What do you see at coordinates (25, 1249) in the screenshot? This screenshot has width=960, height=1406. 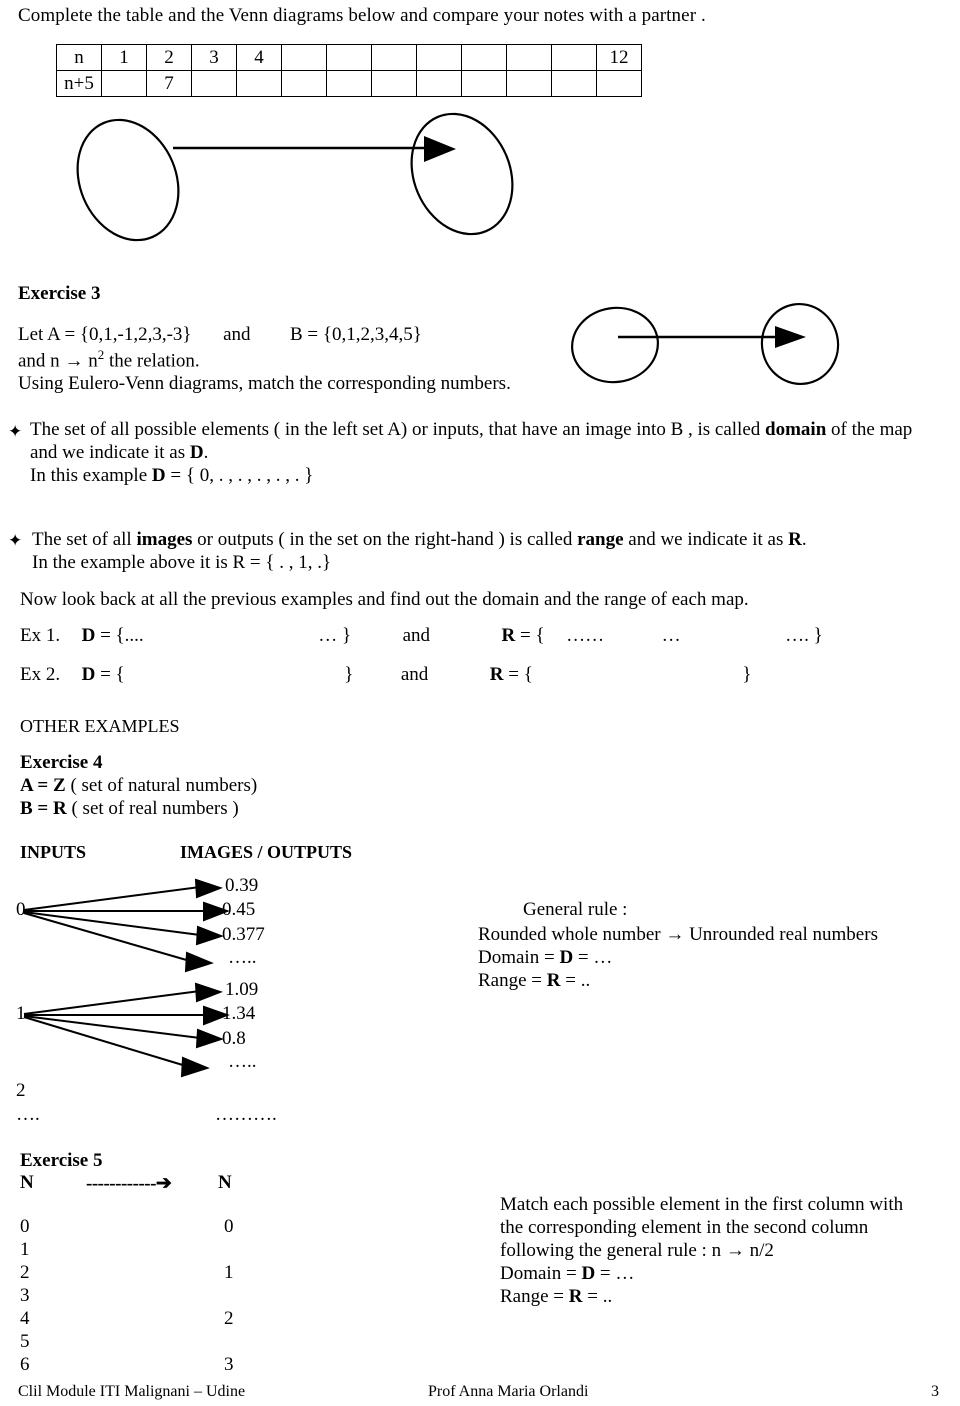 I see `exercise5-left-item-1: 1` at bounding box center [25, 1249].